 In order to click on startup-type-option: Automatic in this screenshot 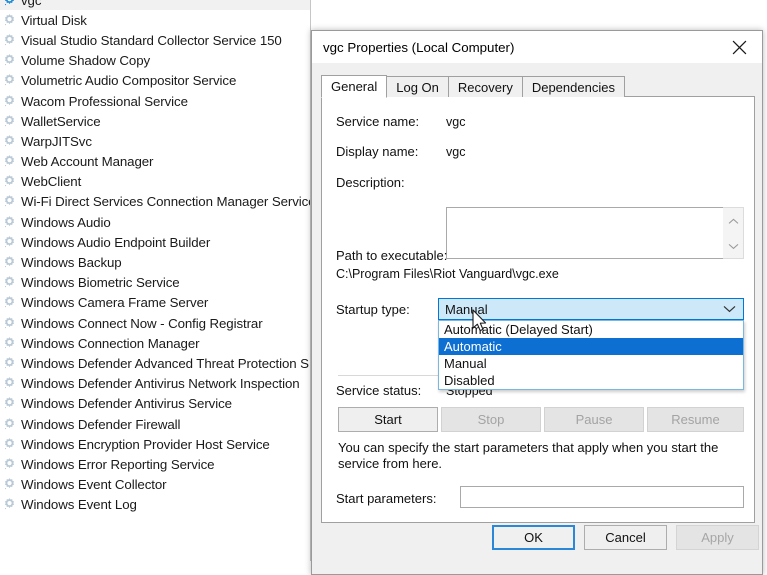, I will do `click(591, 346)`.